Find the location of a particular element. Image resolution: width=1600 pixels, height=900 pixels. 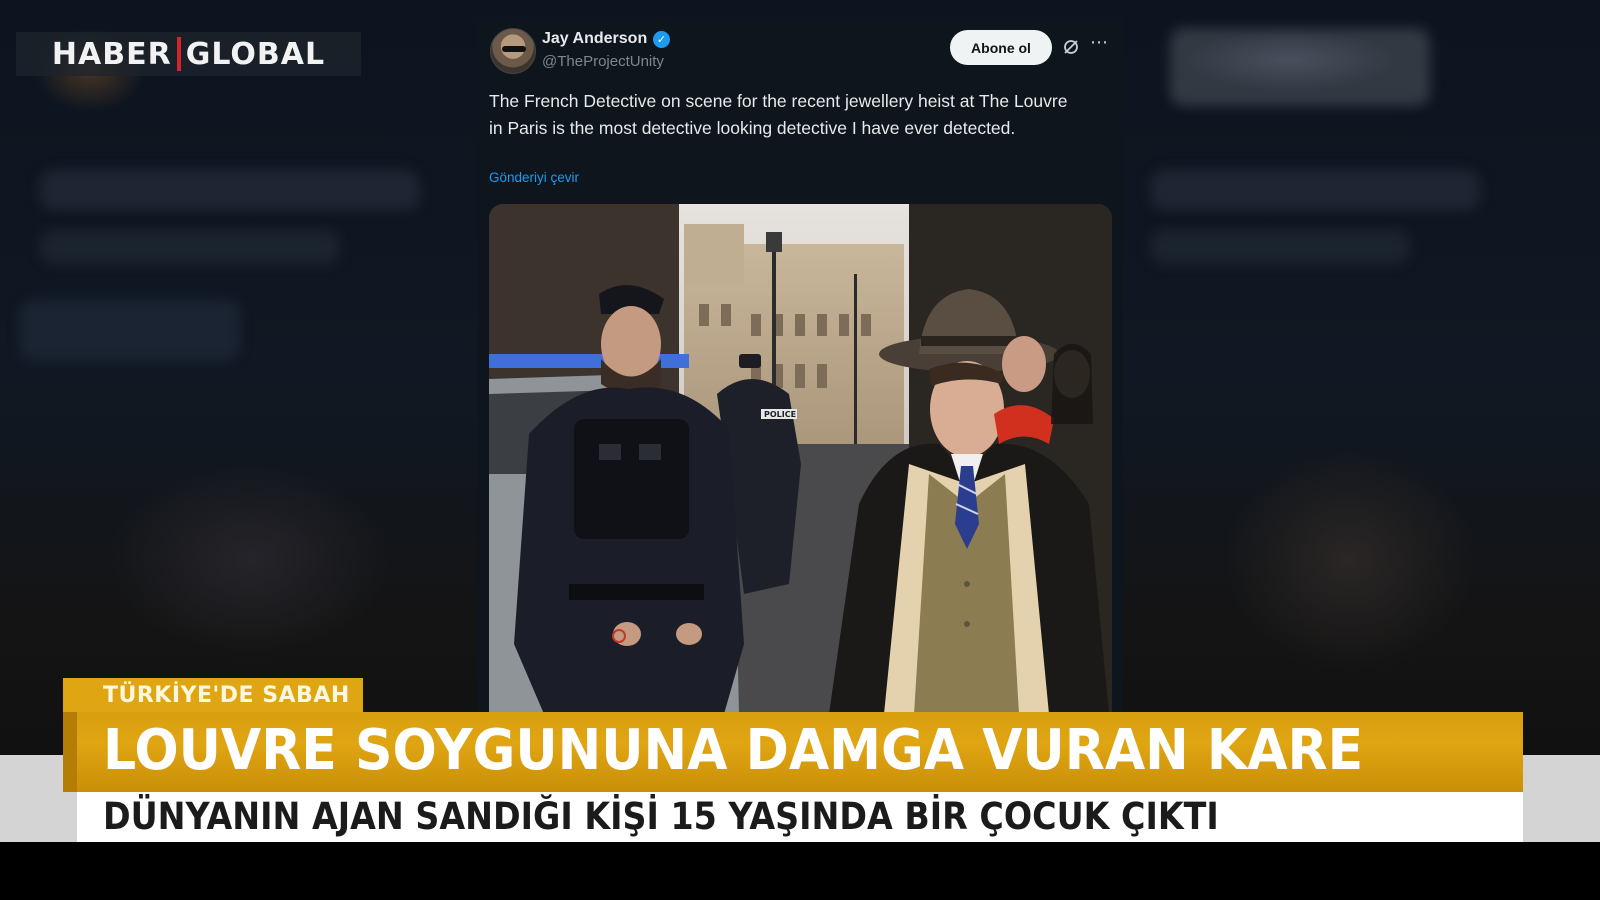

bottom-letterbox is located at coordinates (800, 871).